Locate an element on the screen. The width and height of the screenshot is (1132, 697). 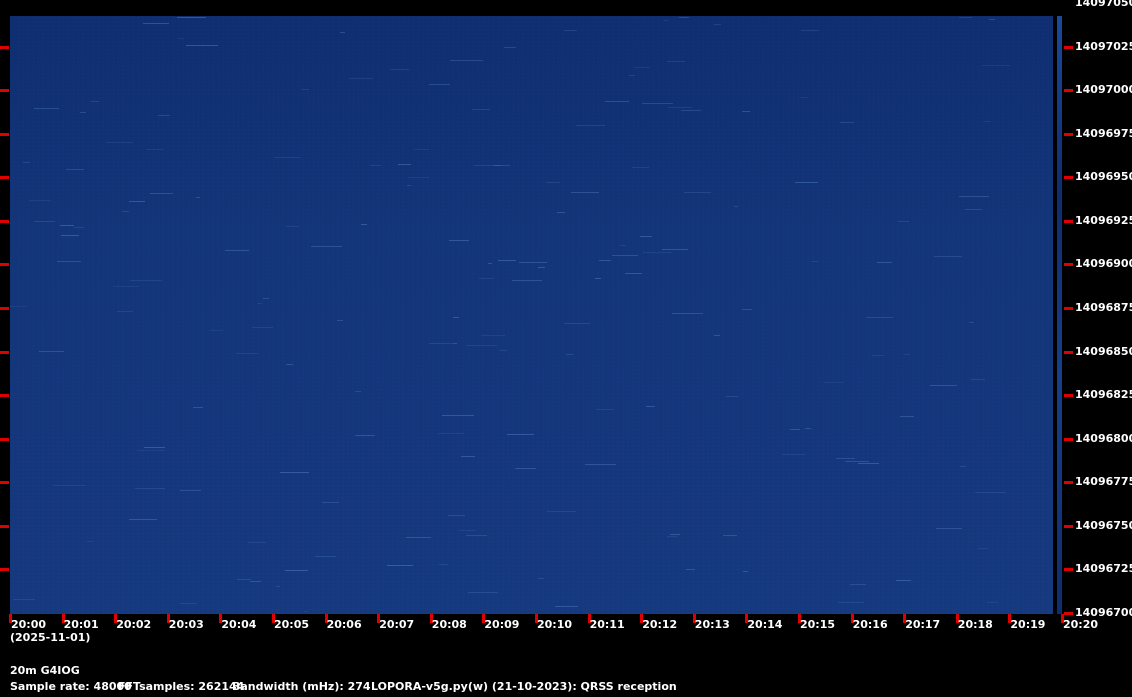
frequency-label: 14096875 is located at coordinates (1103, 307).